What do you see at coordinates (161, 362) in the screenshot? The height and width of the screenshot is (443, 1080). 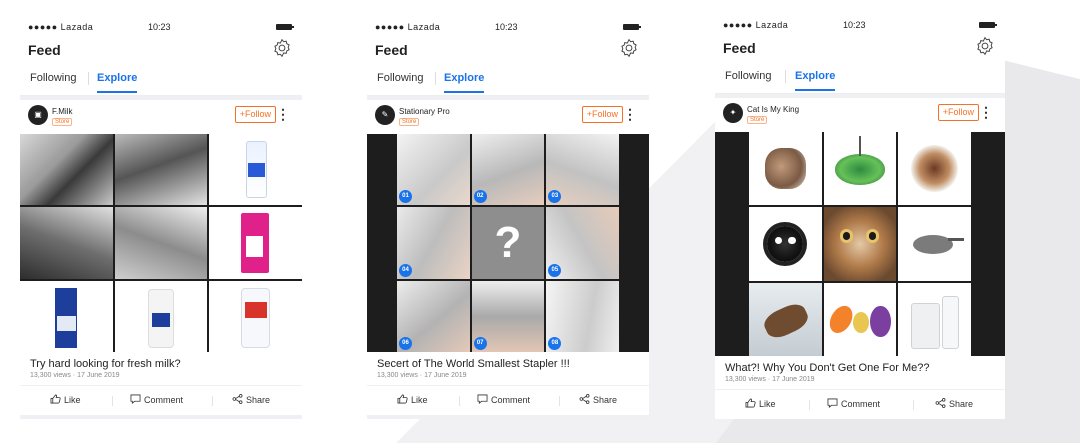 I see `post-title: Try hard looking for fresh milk?` at bounding box center [161, 362].